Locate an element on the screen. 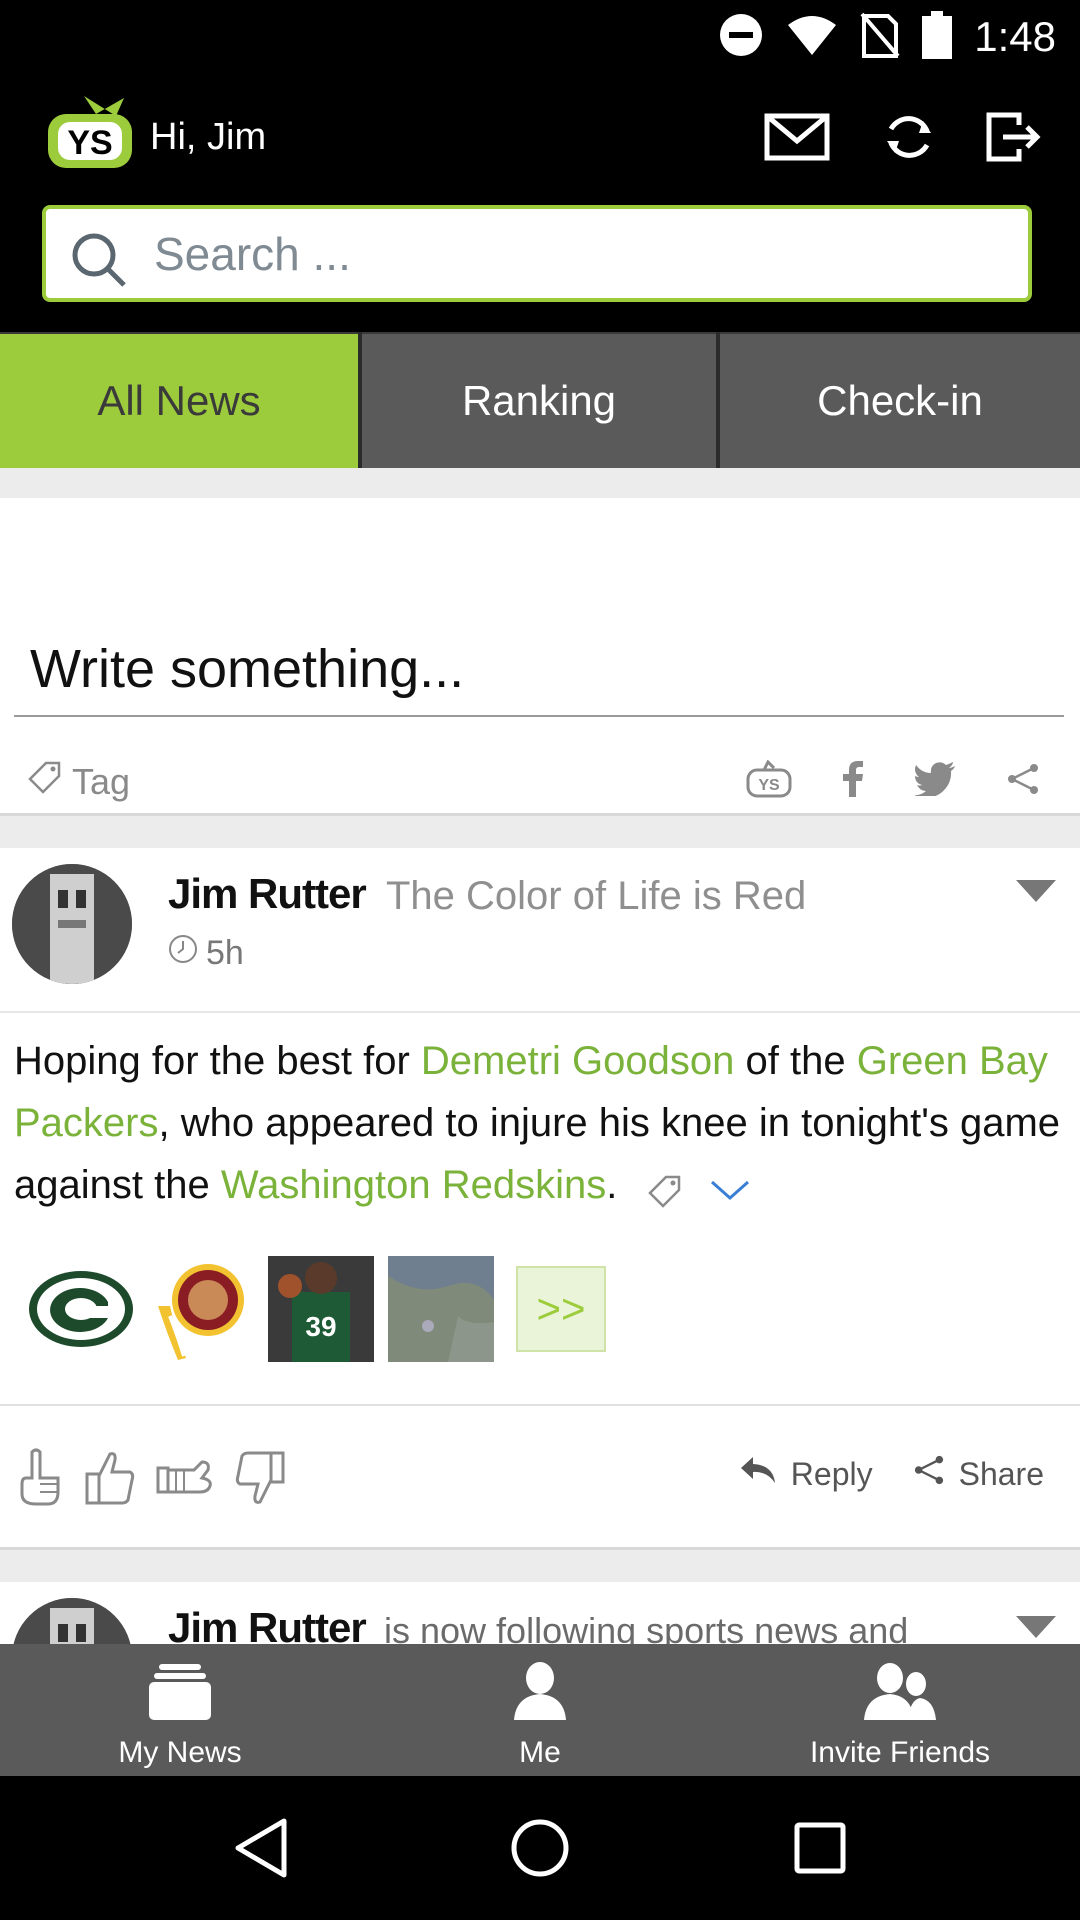  logout-icon is located at coordinates (1013, 137).